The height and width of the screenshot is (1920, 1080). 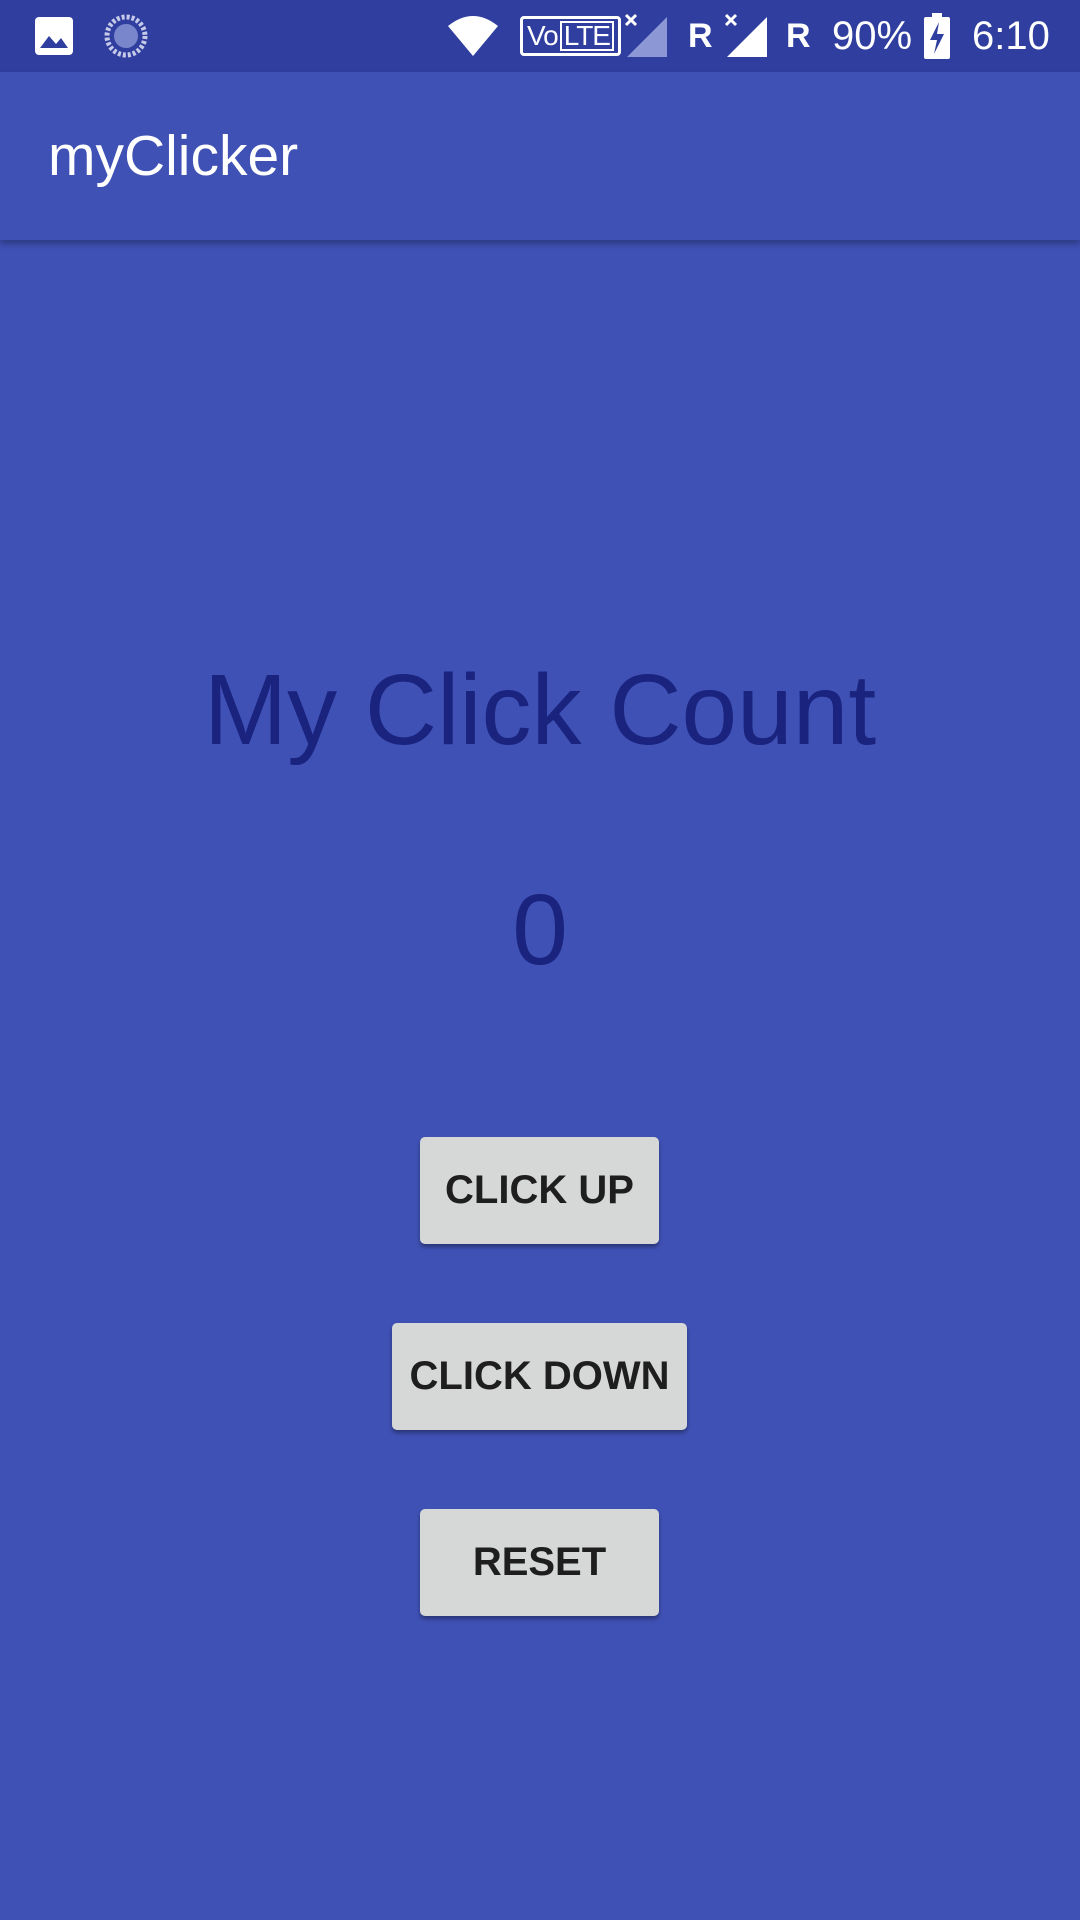 I want to click on roaming-label-2: R, so click(x=798, y=35).